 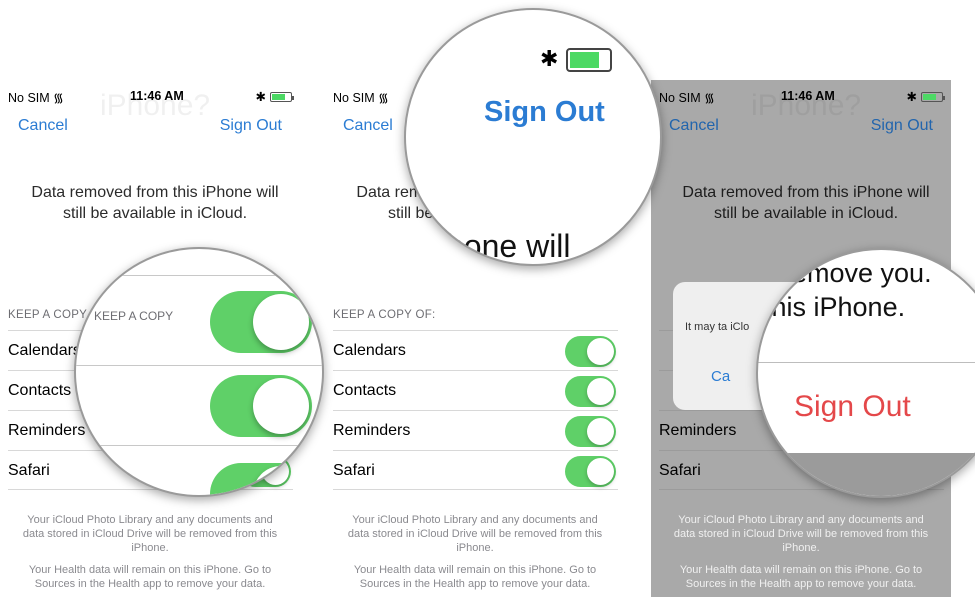 I want to click on zoom-partial-text: hone will, so click(x=508, y=246).